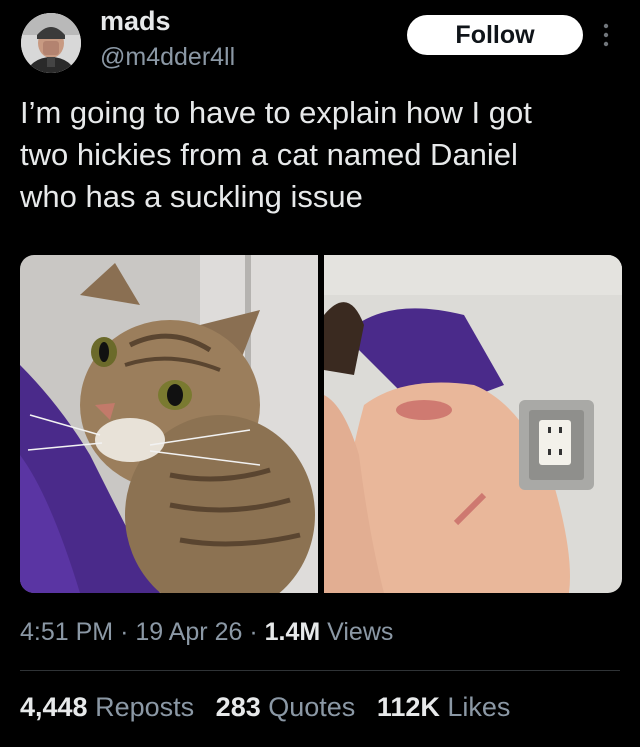  Describe the element at coordinates (167, 57) in the screenshot. I see `author-handle: @m4dder4ll` at that location.